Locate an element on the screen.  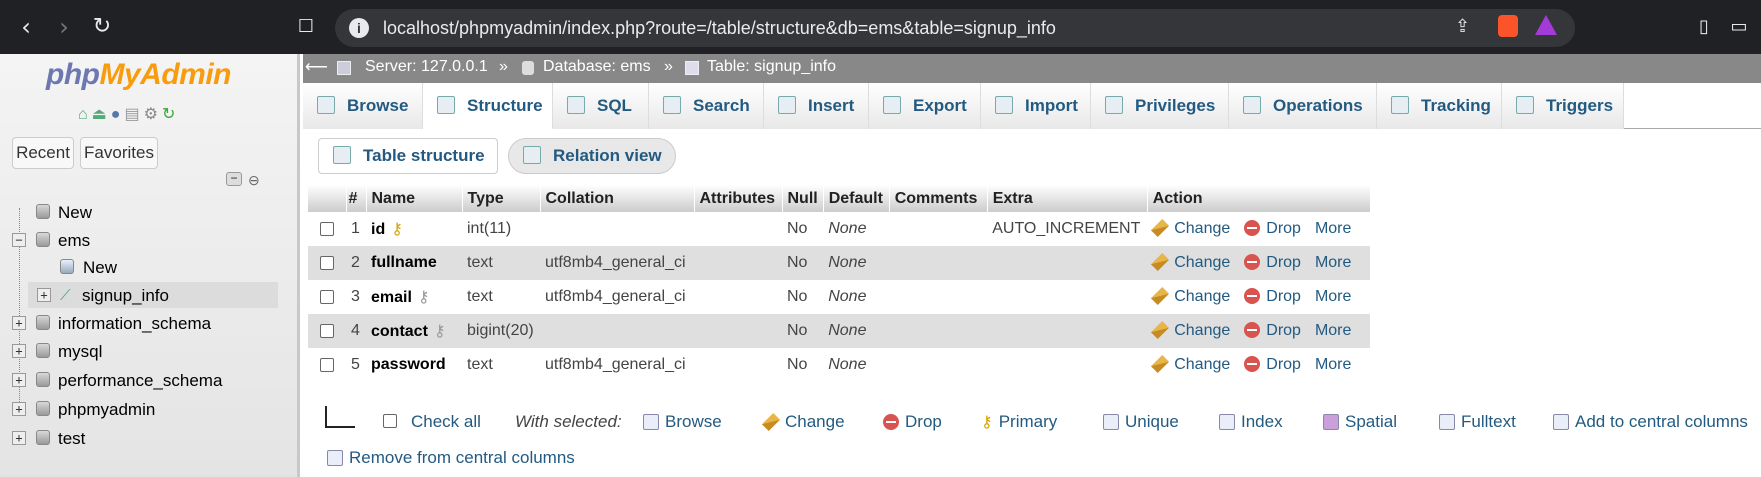
header-null: Null is located at coordinates (803, 198).